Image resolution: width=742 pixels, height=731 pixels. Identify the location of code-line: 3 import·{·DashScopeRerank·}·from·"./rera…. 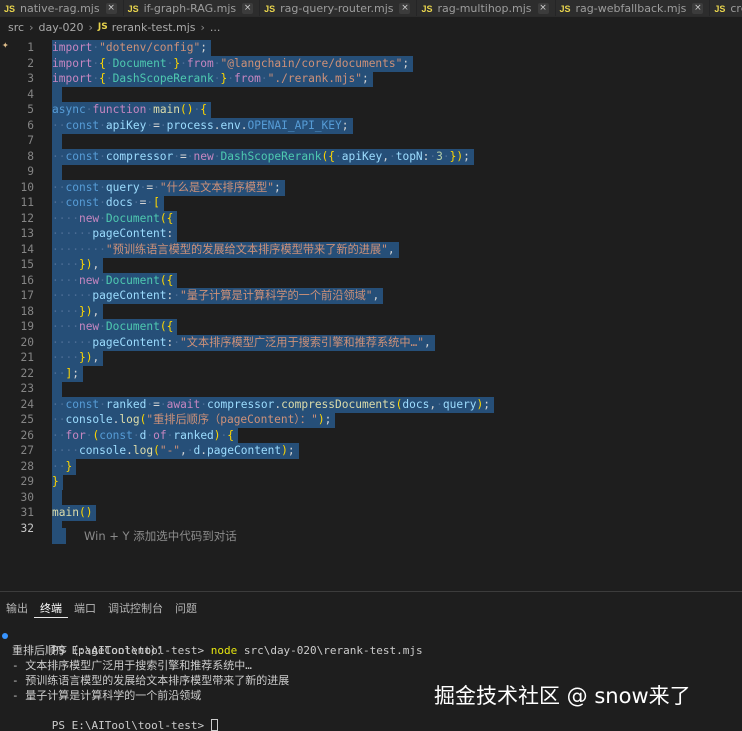
(371, 79).